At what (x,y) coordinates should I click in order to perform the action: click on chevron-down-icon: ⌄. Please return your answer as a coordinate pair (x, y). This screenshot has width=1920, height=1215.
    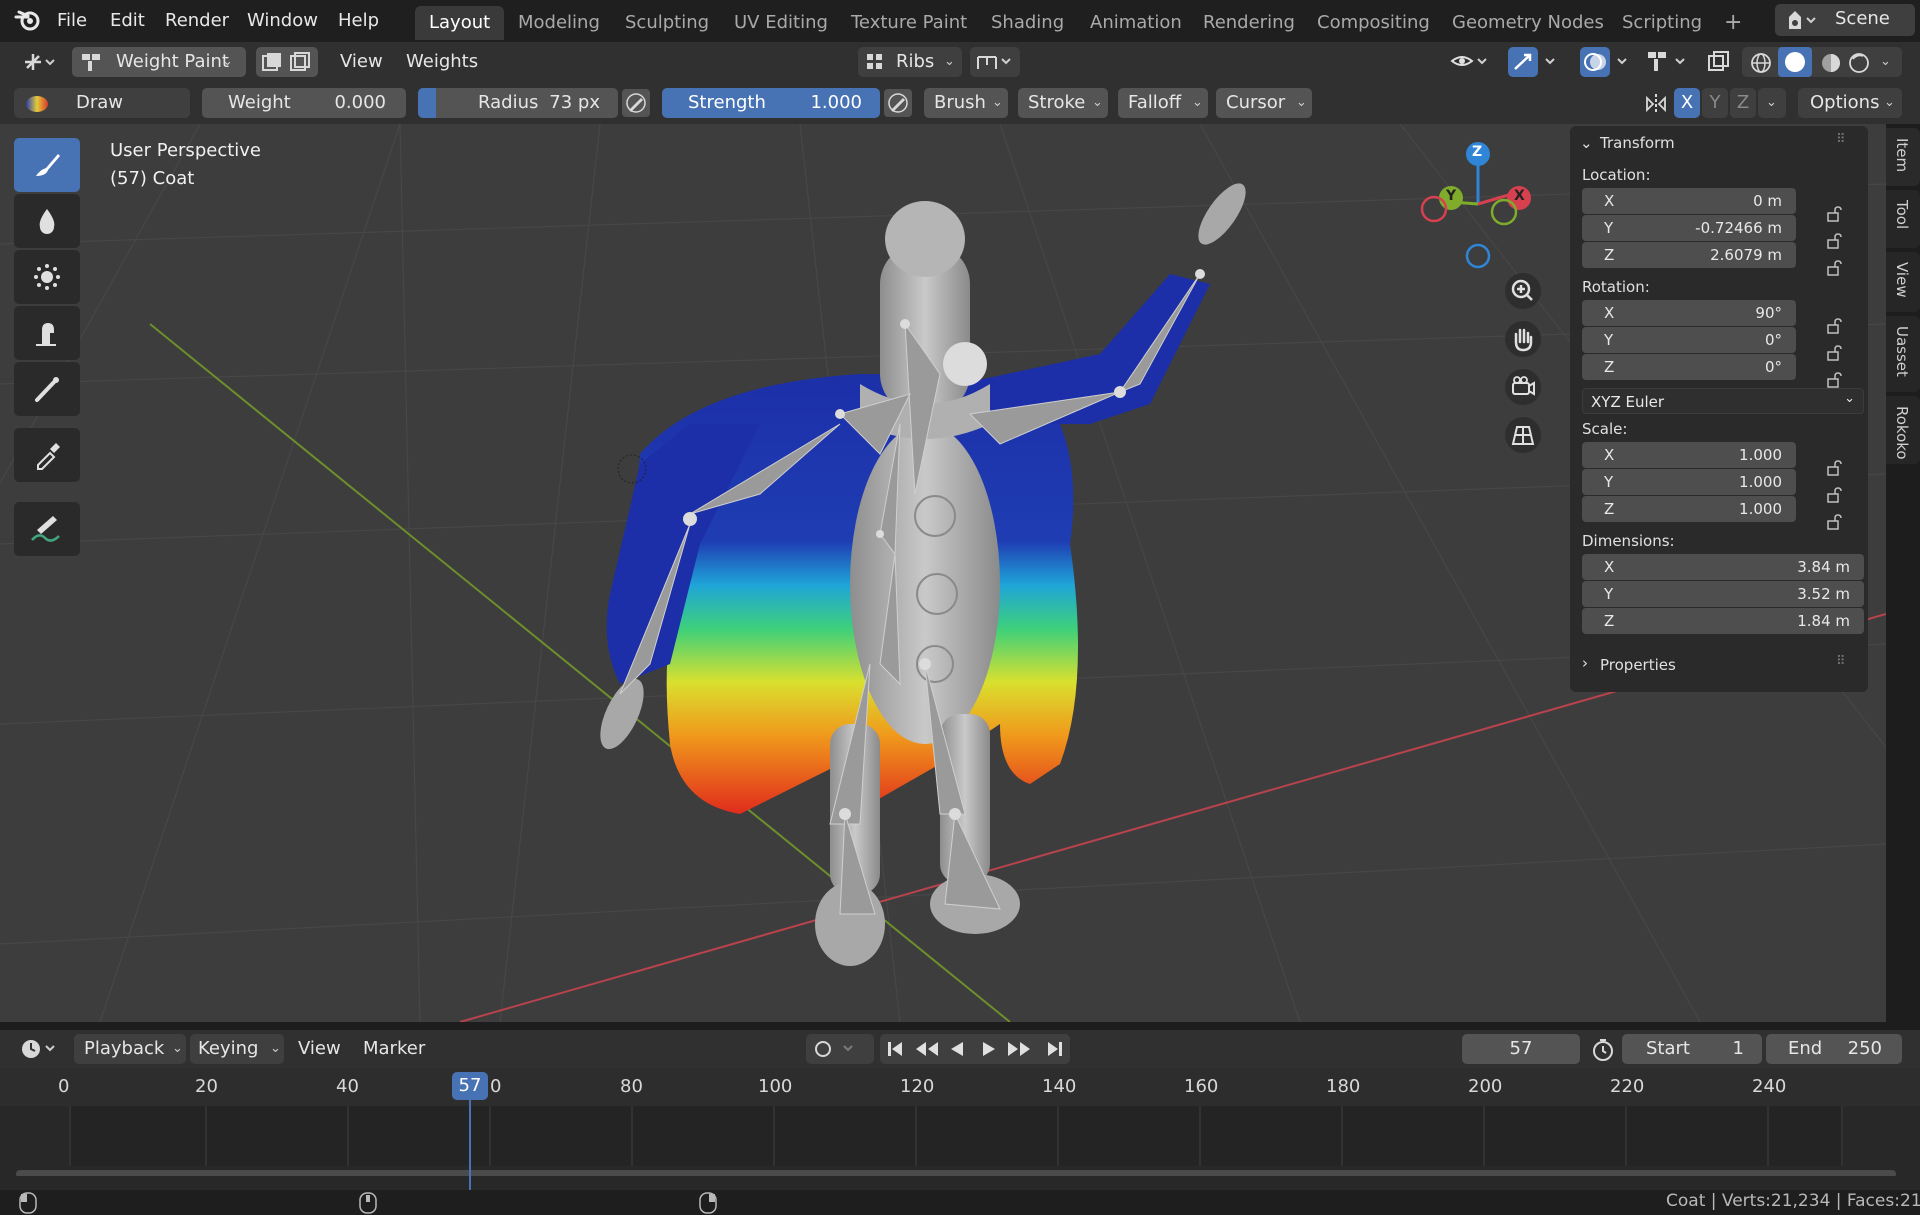
    Looking at the image, I should click on (1586, 143).